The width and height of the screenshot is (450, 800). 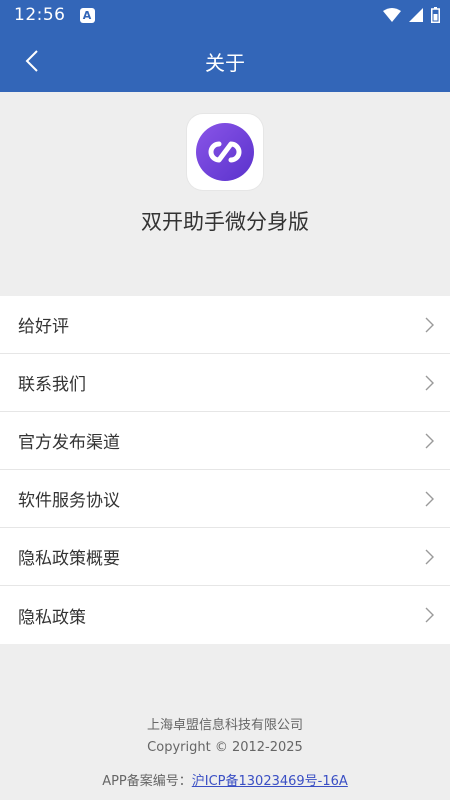 What do you see at coordinates (69, 559) in the screenshot?
I see `menu-item-label: 隐私政策概要` at bounding box center [69, 559].